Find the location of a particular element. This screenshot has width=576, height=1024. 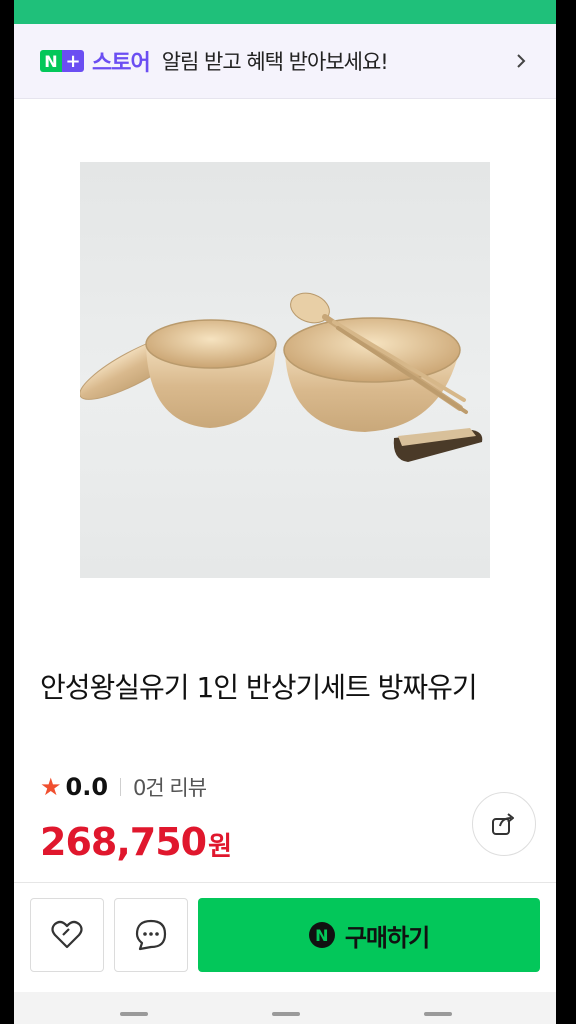

review-count: 0건 리뷰 is located at coordinates (170, 787).